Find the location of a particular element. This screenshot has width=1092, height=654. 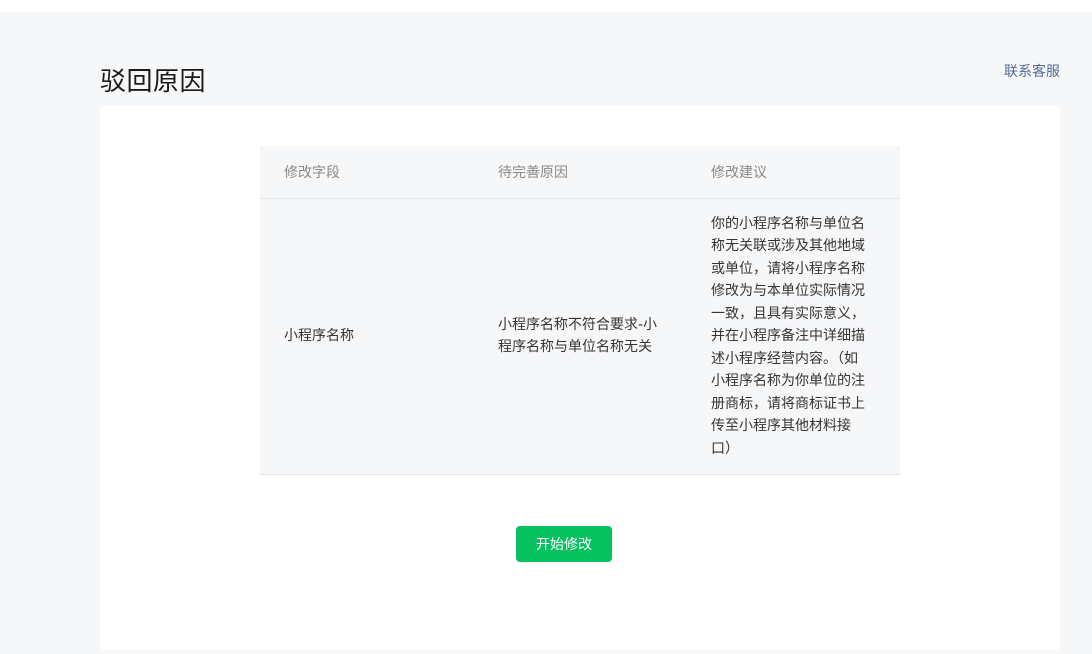

table-header-row: 修改字段 待完善原因 修改建议 is located at coordinates (580, 172).